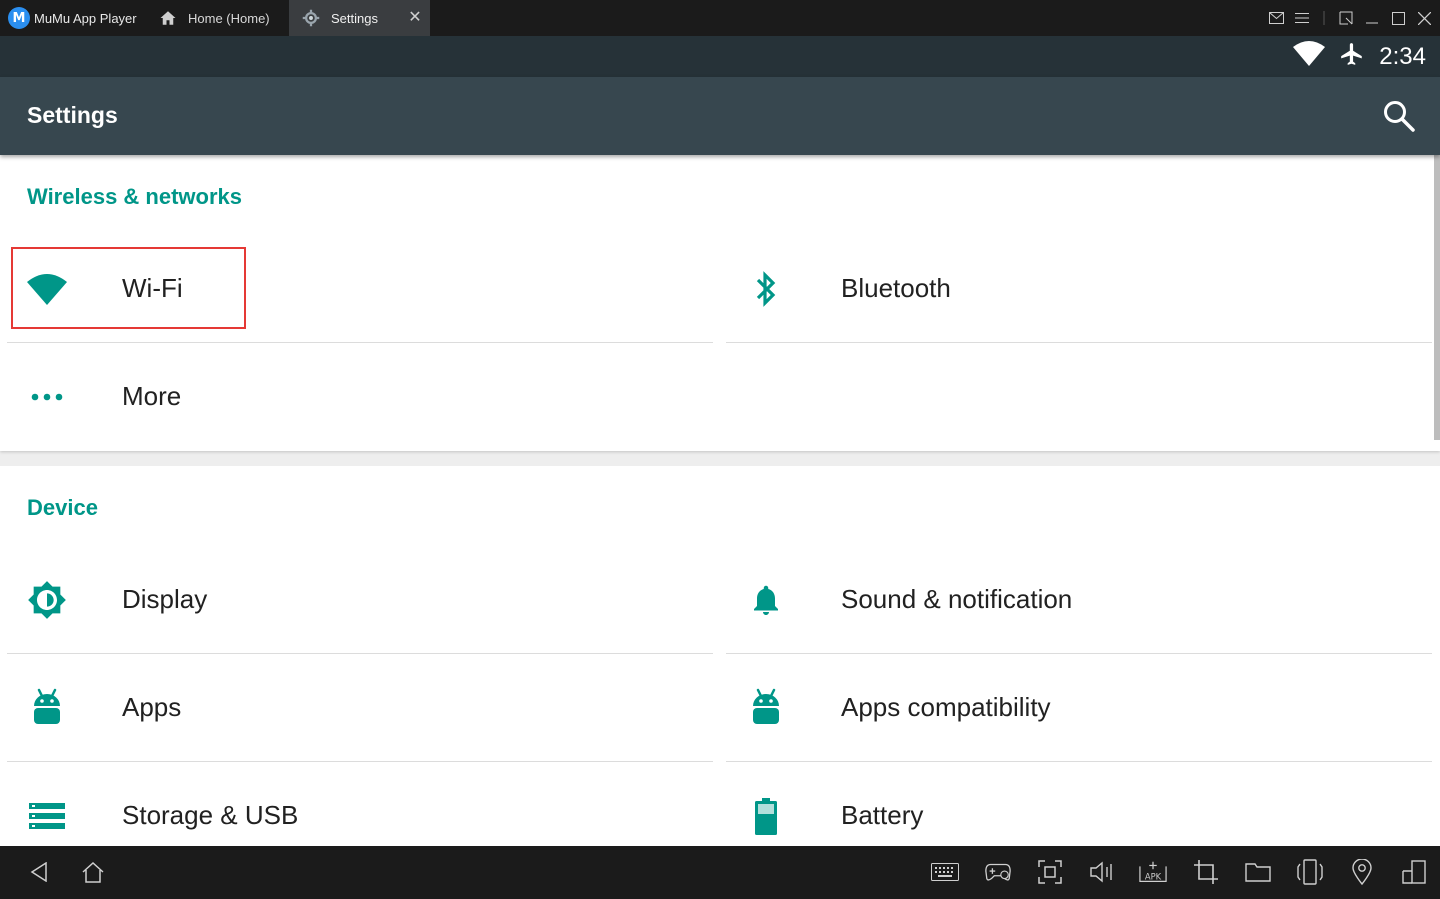  I want to click on screenshot-icon, so click(1050, 872).